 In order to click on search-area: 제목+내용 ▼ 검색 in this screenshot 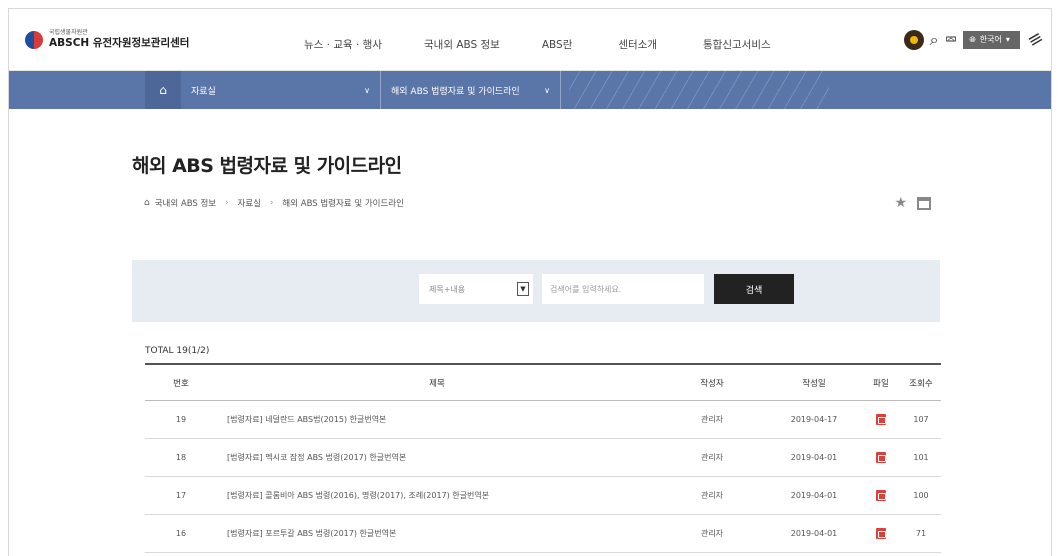, I will do `click(536, 291)`.